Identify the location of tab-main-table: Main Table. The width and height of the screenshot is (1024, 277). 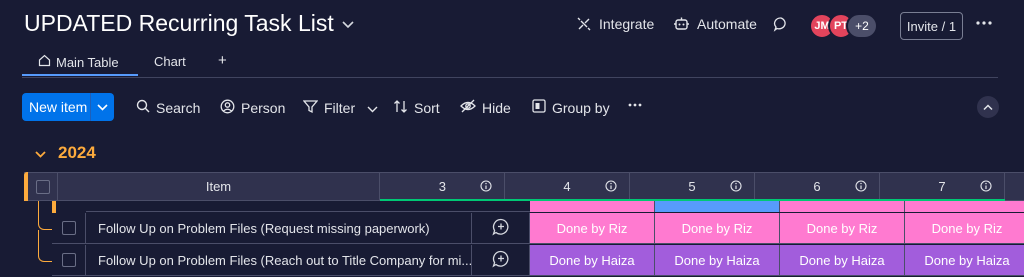
(78, 62).